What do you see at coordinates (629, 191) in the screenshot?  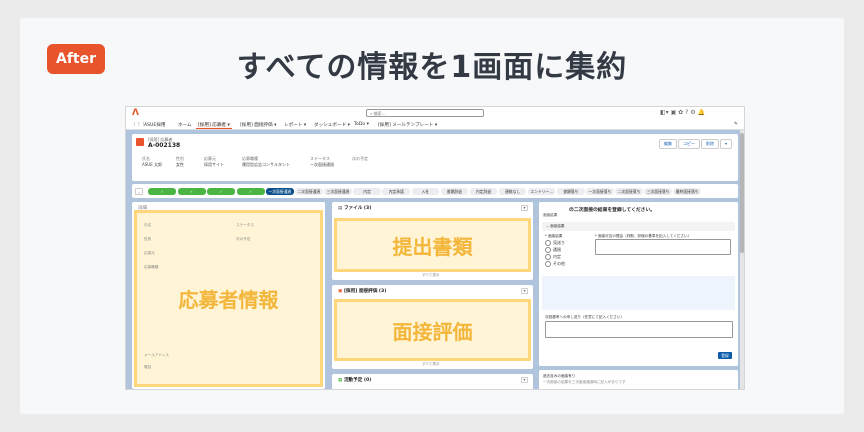 I see `path-step: 二次面接落ち` at bounding box center [629, 191].